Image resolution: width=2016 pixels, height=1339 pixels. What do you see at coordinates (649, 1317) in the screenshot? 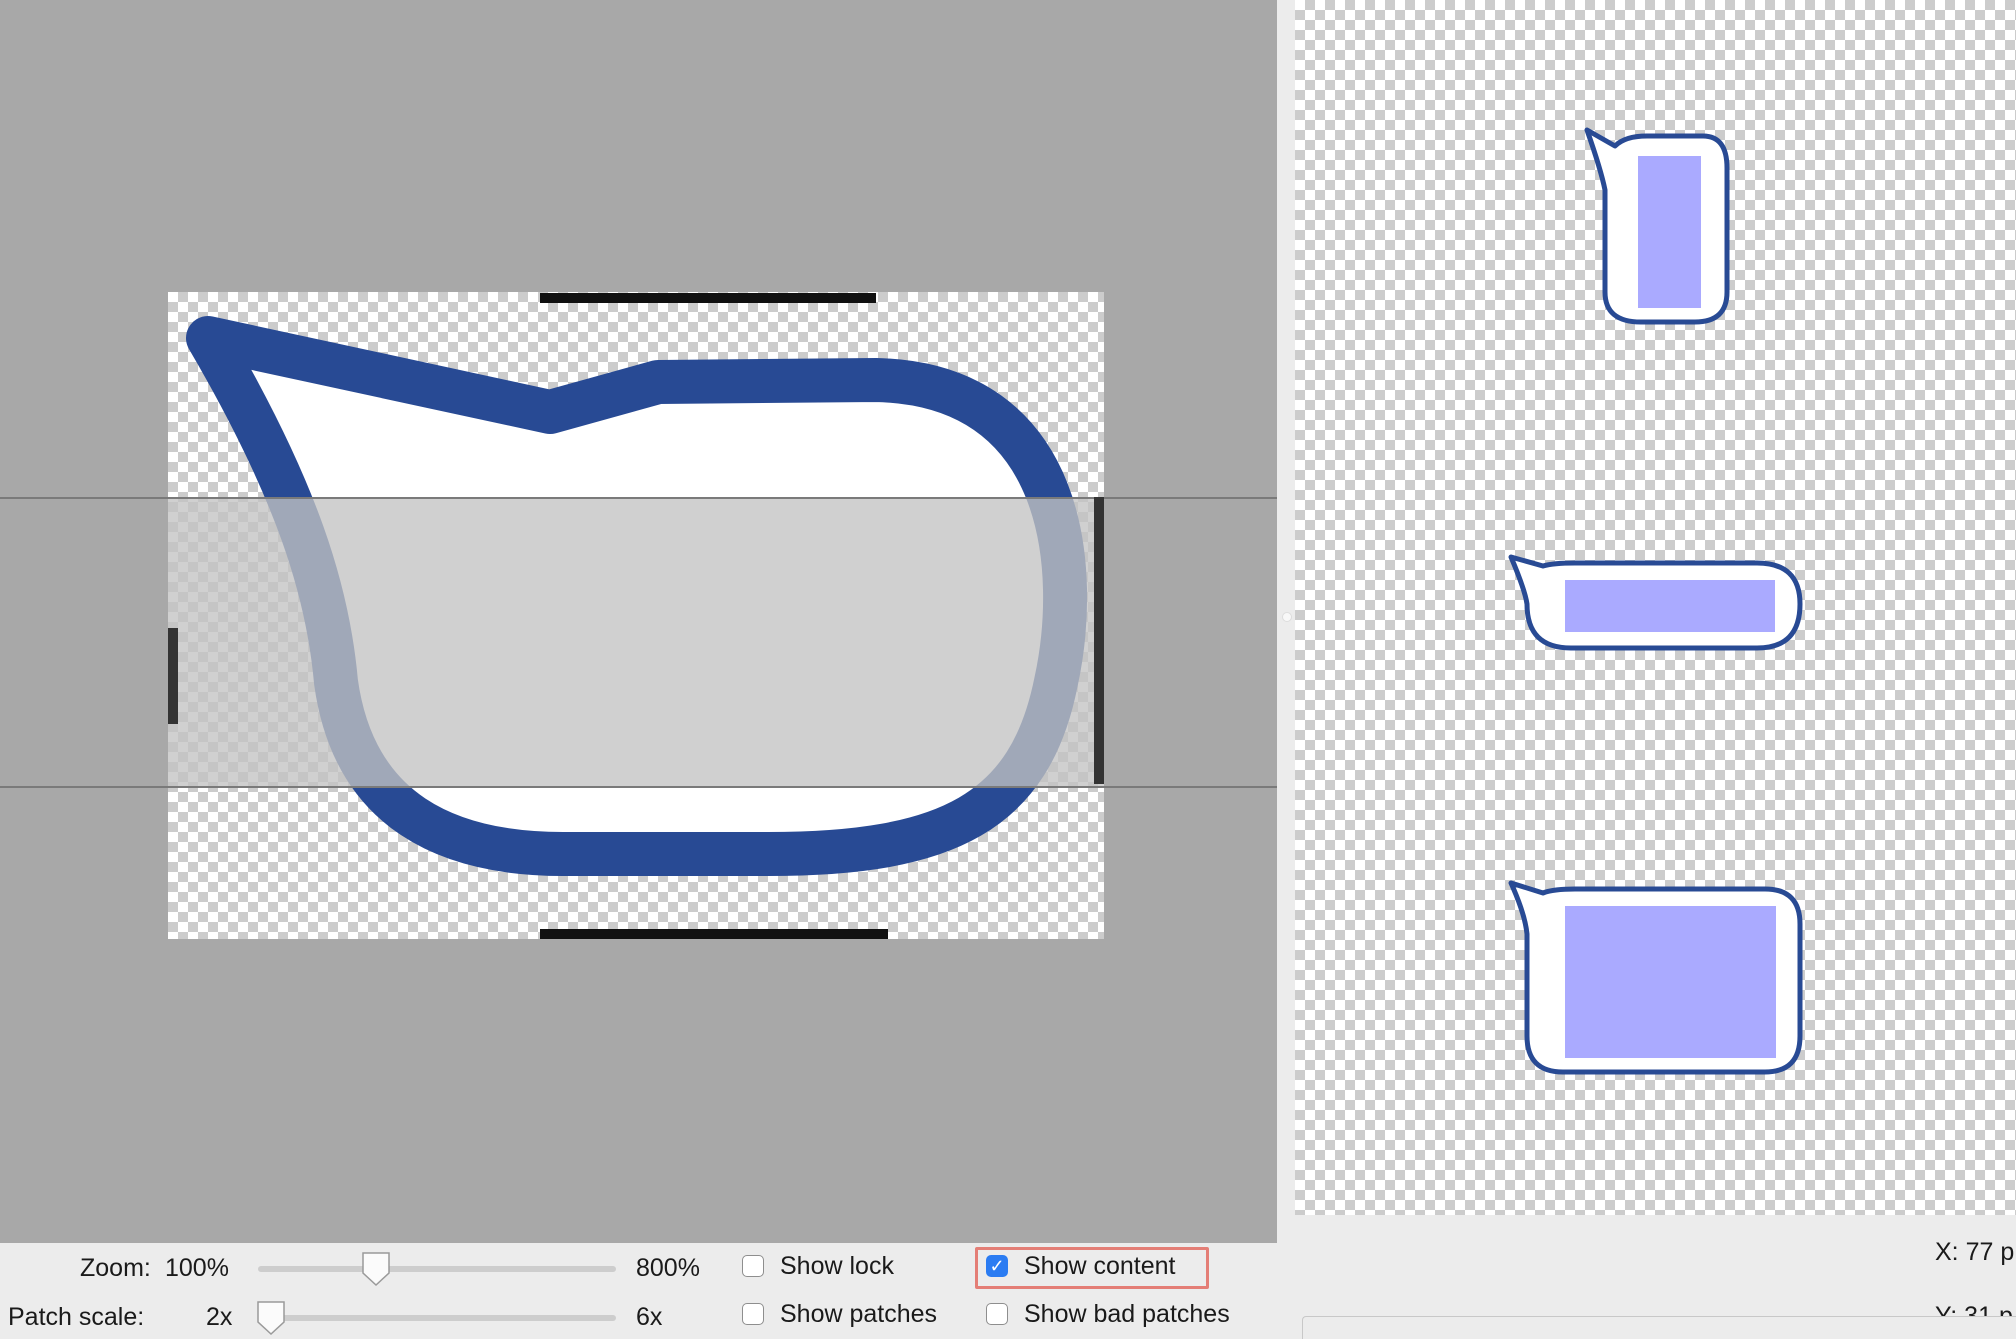
I see `patch-scale-max-label: 6x` at bounding box center [649, 1317].